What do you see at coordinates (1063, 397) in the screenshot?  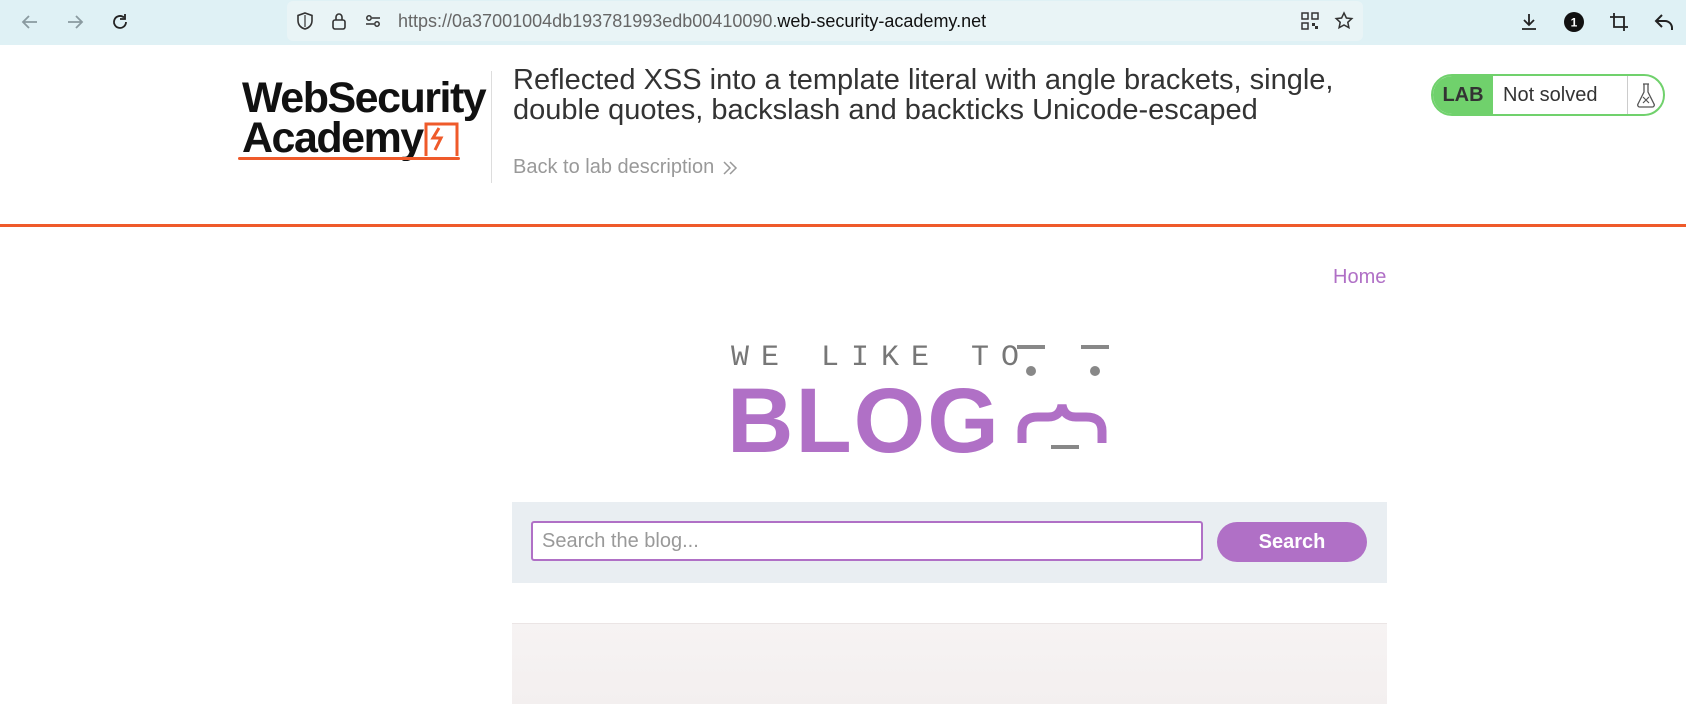 I see `curly-face-icon` at bounding box center [1063, 397].